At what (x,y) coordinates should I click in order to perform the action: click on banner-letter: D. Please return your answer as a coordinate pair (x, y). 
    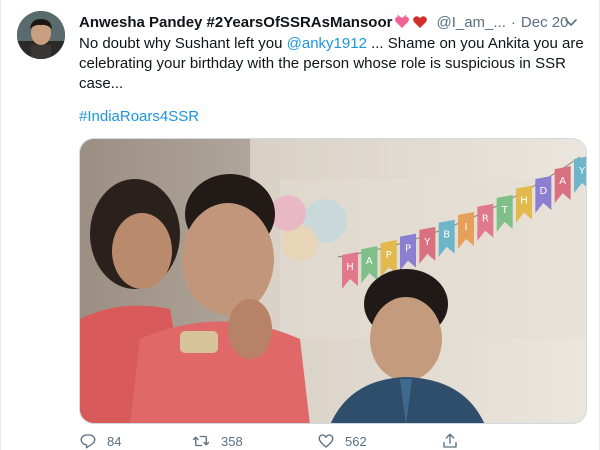
    Looking at the image, I should click on (543, 191).